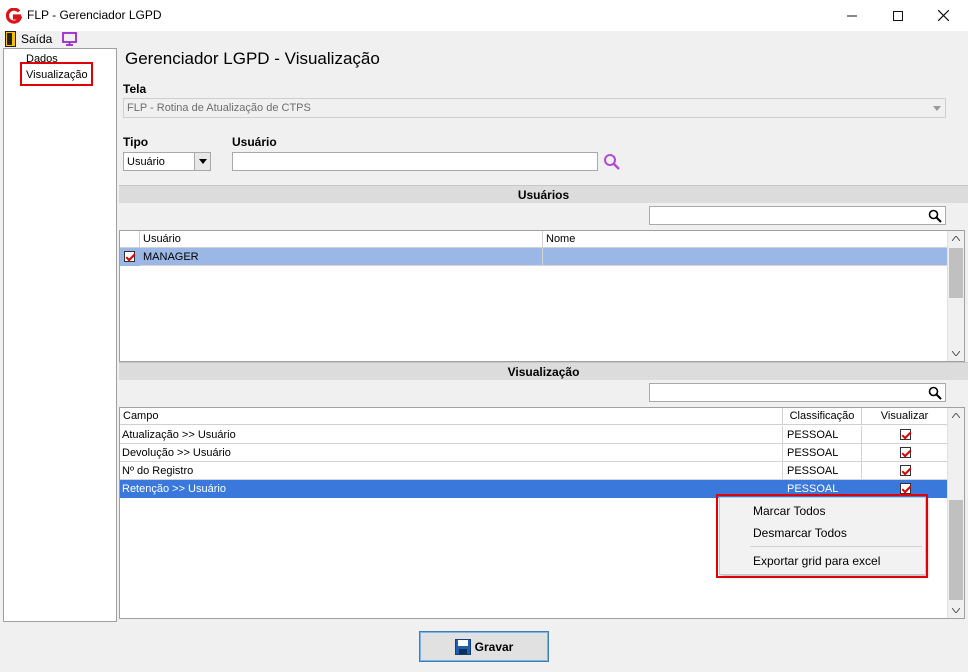 This screenshot has width=968, height=672. Describe the element at coordinates (451, 416) in the screenshot. I see `view-col-campo: Campo` at that location.